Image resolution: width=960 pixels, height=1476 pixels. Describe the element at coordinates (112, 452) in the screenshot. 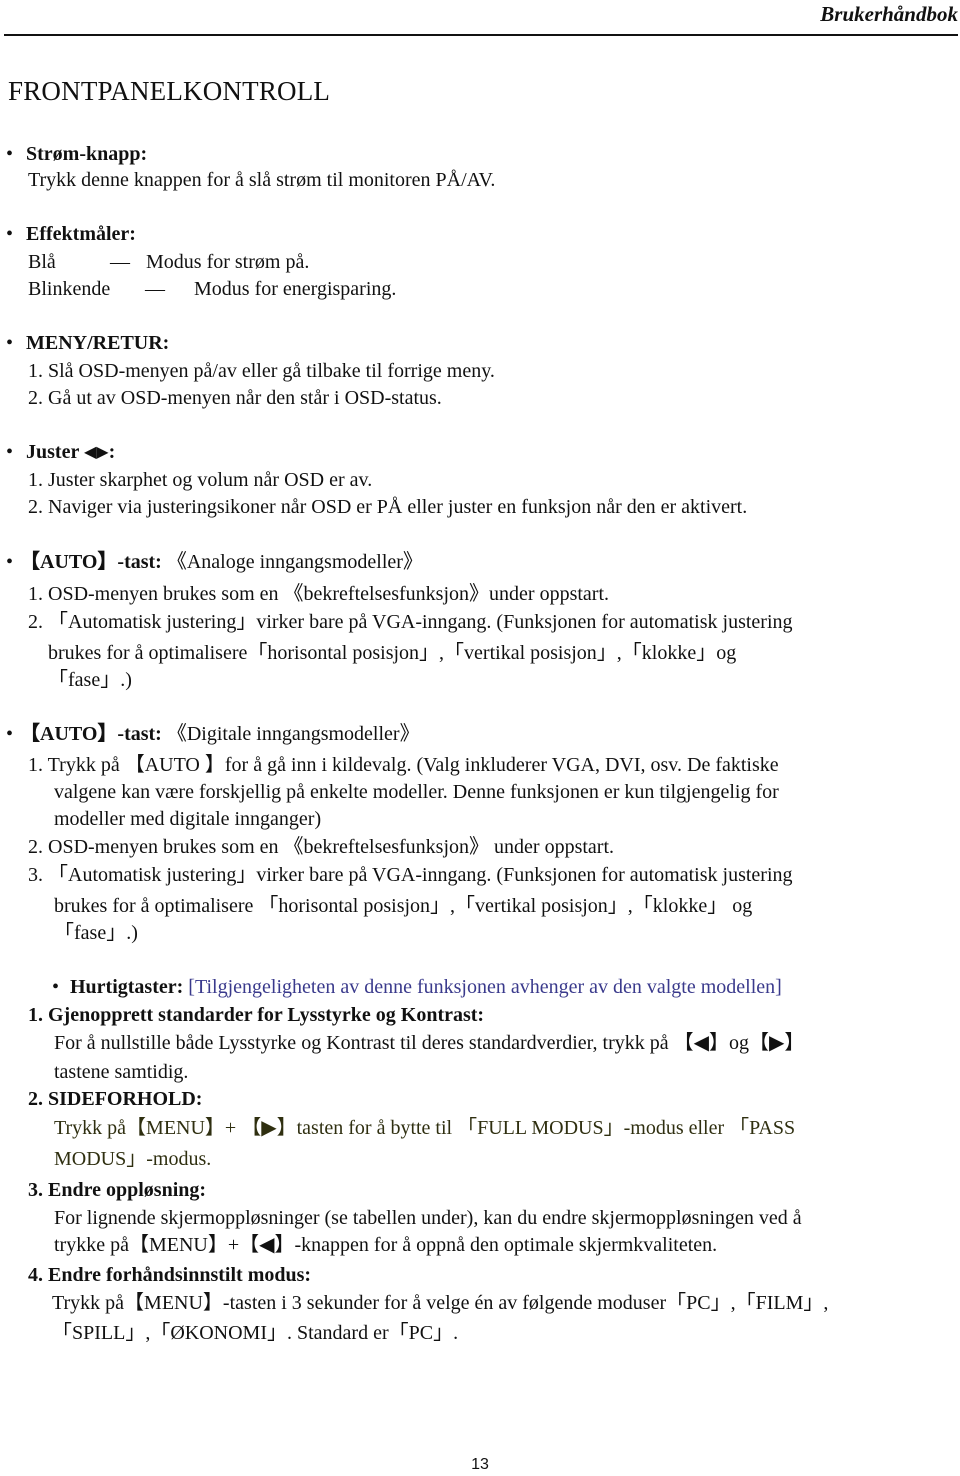

I see `adjust-suffix: :` at that location.